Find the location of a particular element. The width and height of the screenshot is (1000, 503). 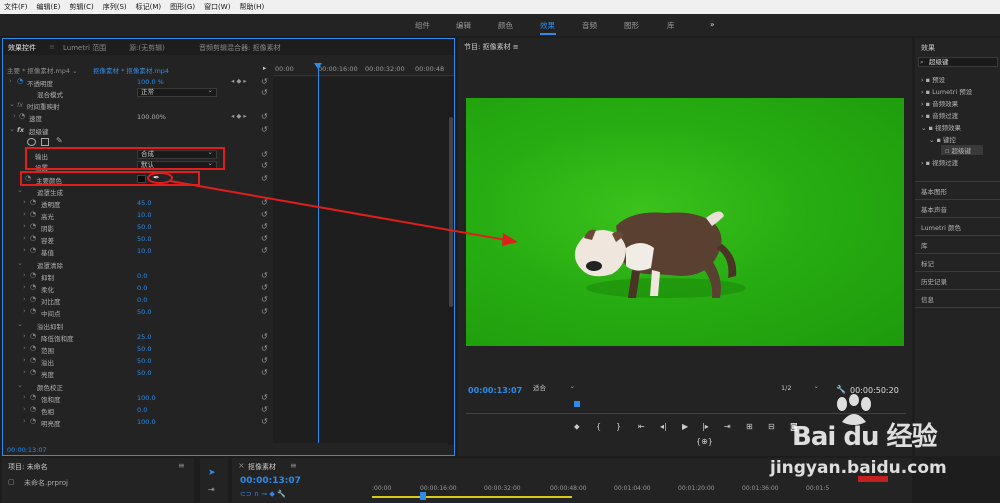

watermark-url: jingyan.baidu.com is located at coordinates (858, 468).